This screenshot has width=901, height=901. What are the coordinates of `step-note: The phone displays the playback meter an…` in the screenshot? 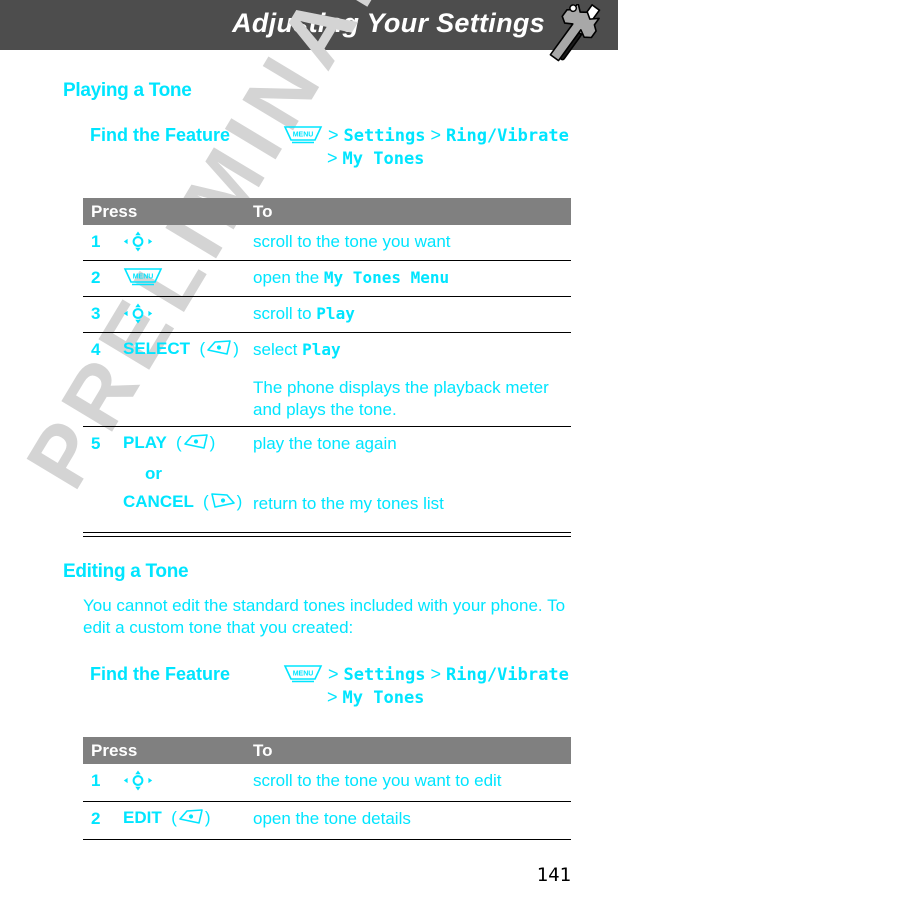 It's located at (401, 398).